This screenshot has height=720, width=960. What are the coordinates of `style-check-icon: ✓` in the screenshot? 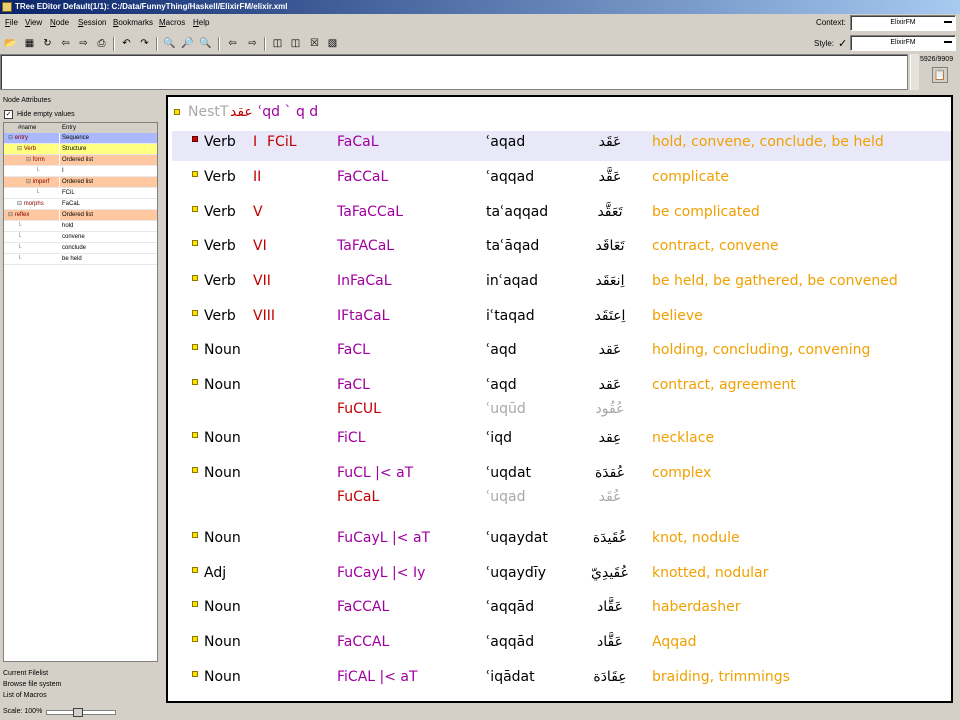 It's located at (842, 43).